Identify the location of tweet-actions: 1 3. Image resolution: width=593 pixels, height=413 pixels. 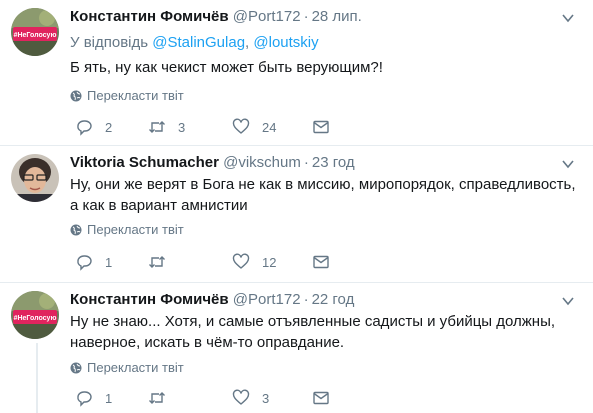
(205, 398).